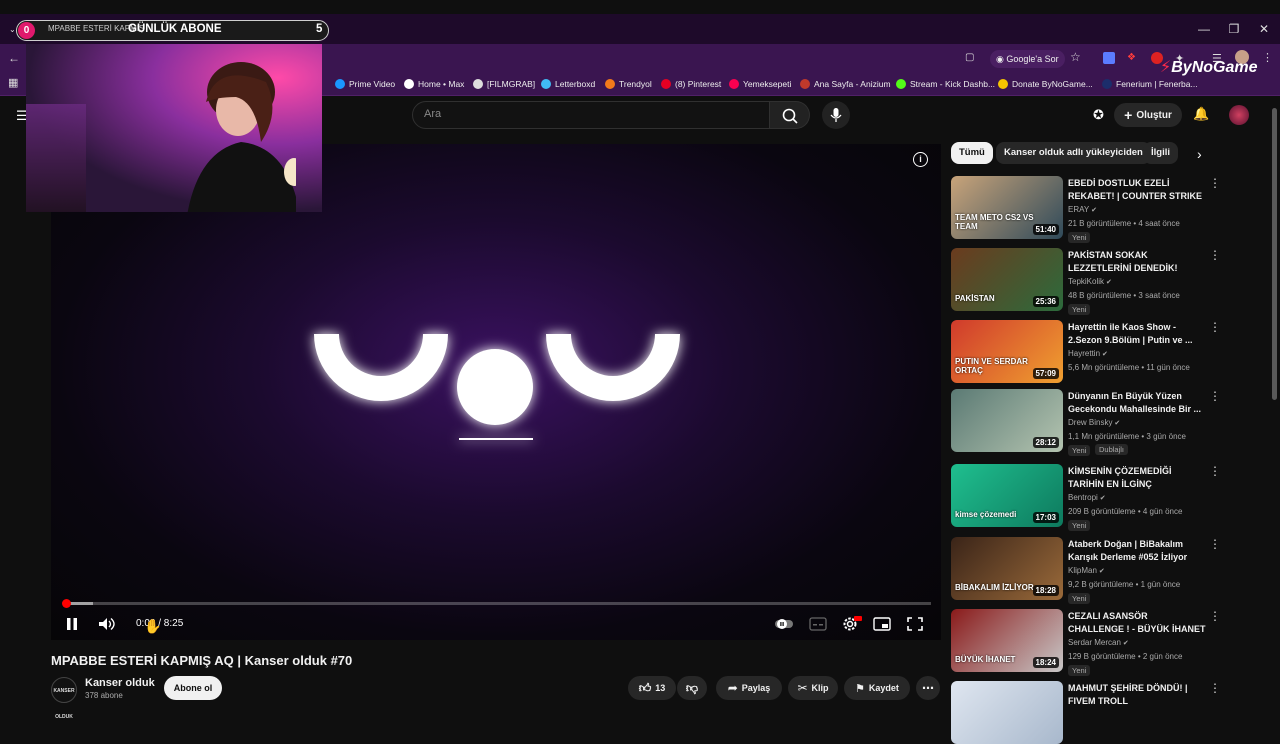  Describe the element at coordinates (845, 84) in the screenshot. I see `bookmark-item: Ana Sayfa - Anizium` at that location.